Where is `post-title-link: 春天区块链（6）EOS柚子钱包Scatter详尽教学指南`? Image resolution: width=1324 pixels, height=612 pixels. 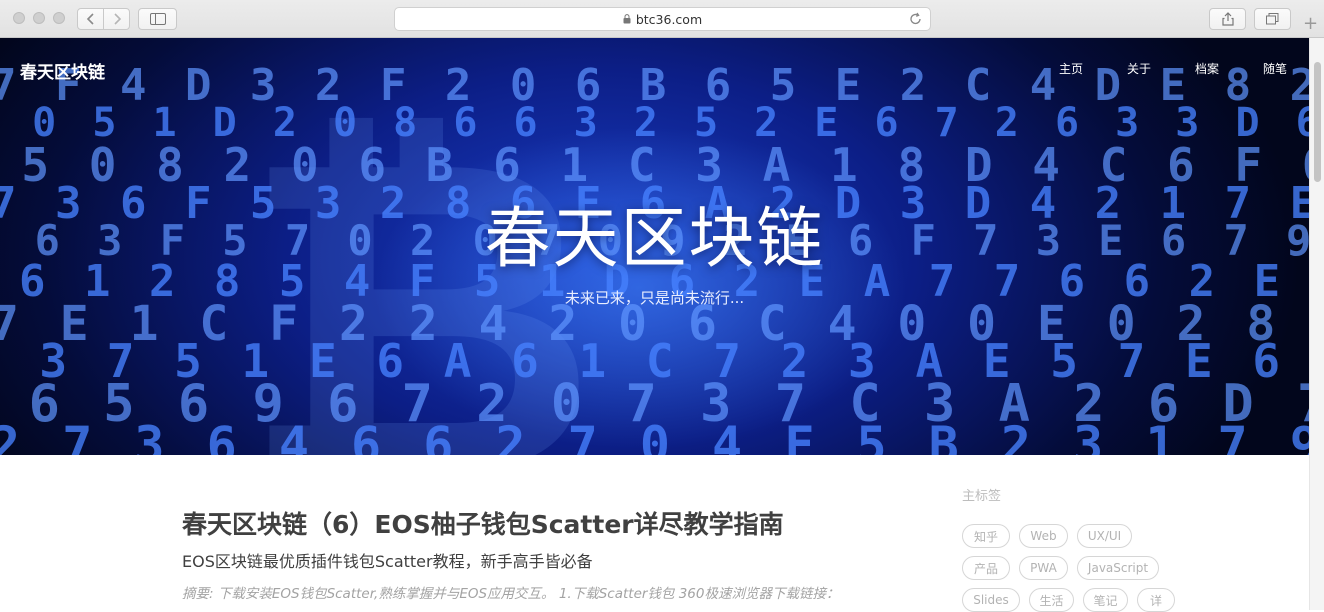
post-title-link: 春天区块链（6）EOS柚子钱包Scatter详尽教学指南 is located at coordinates (483, 523).